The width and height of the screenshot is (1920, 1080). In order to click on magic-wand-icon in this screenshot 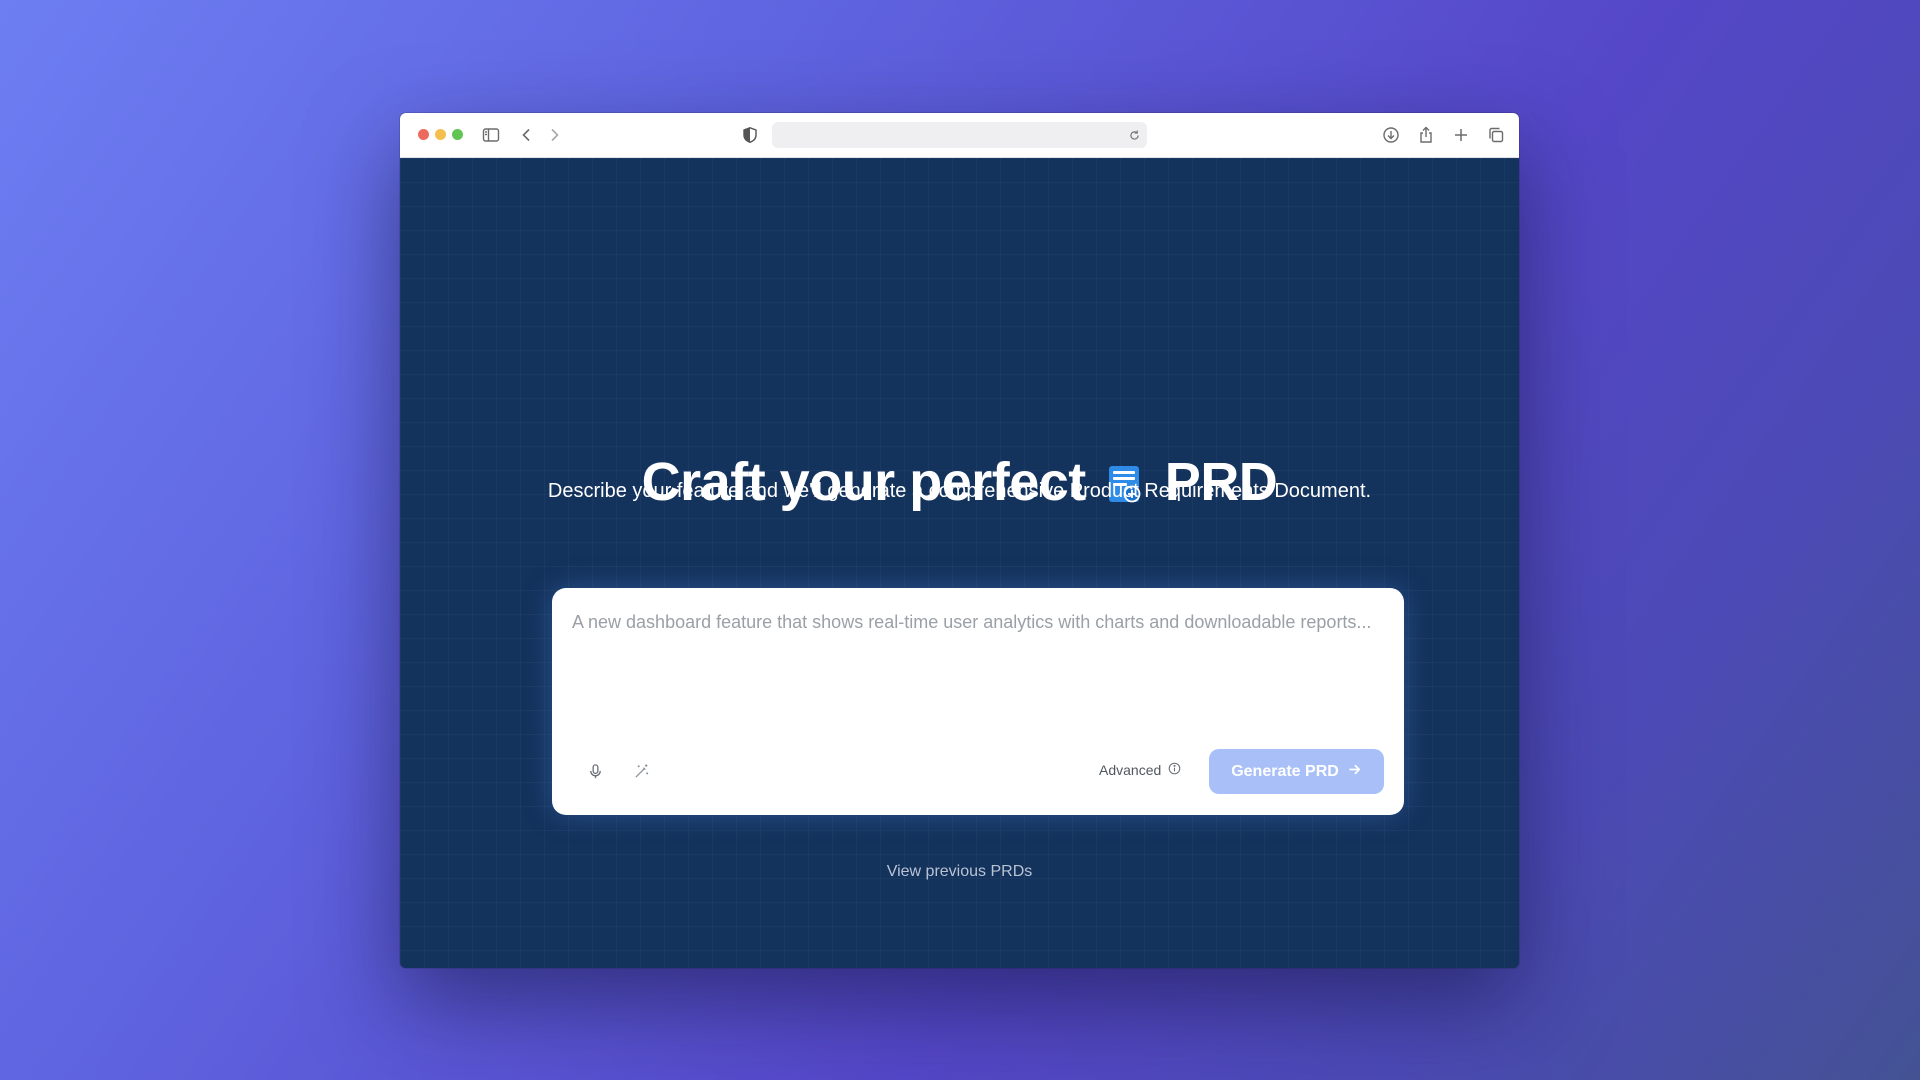, I will do `click(641, 771)`.